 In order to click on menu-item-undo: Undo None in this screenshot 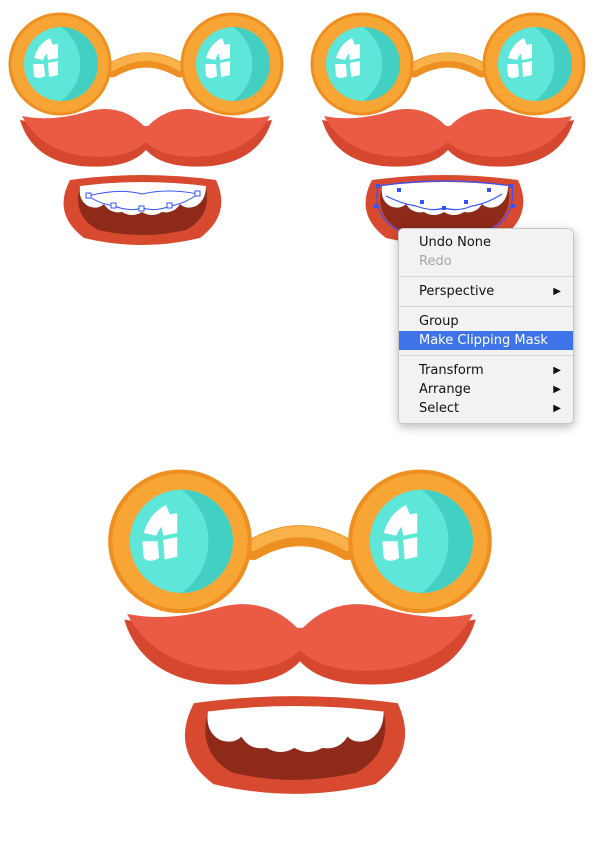, I will do `click(486, 242)`.